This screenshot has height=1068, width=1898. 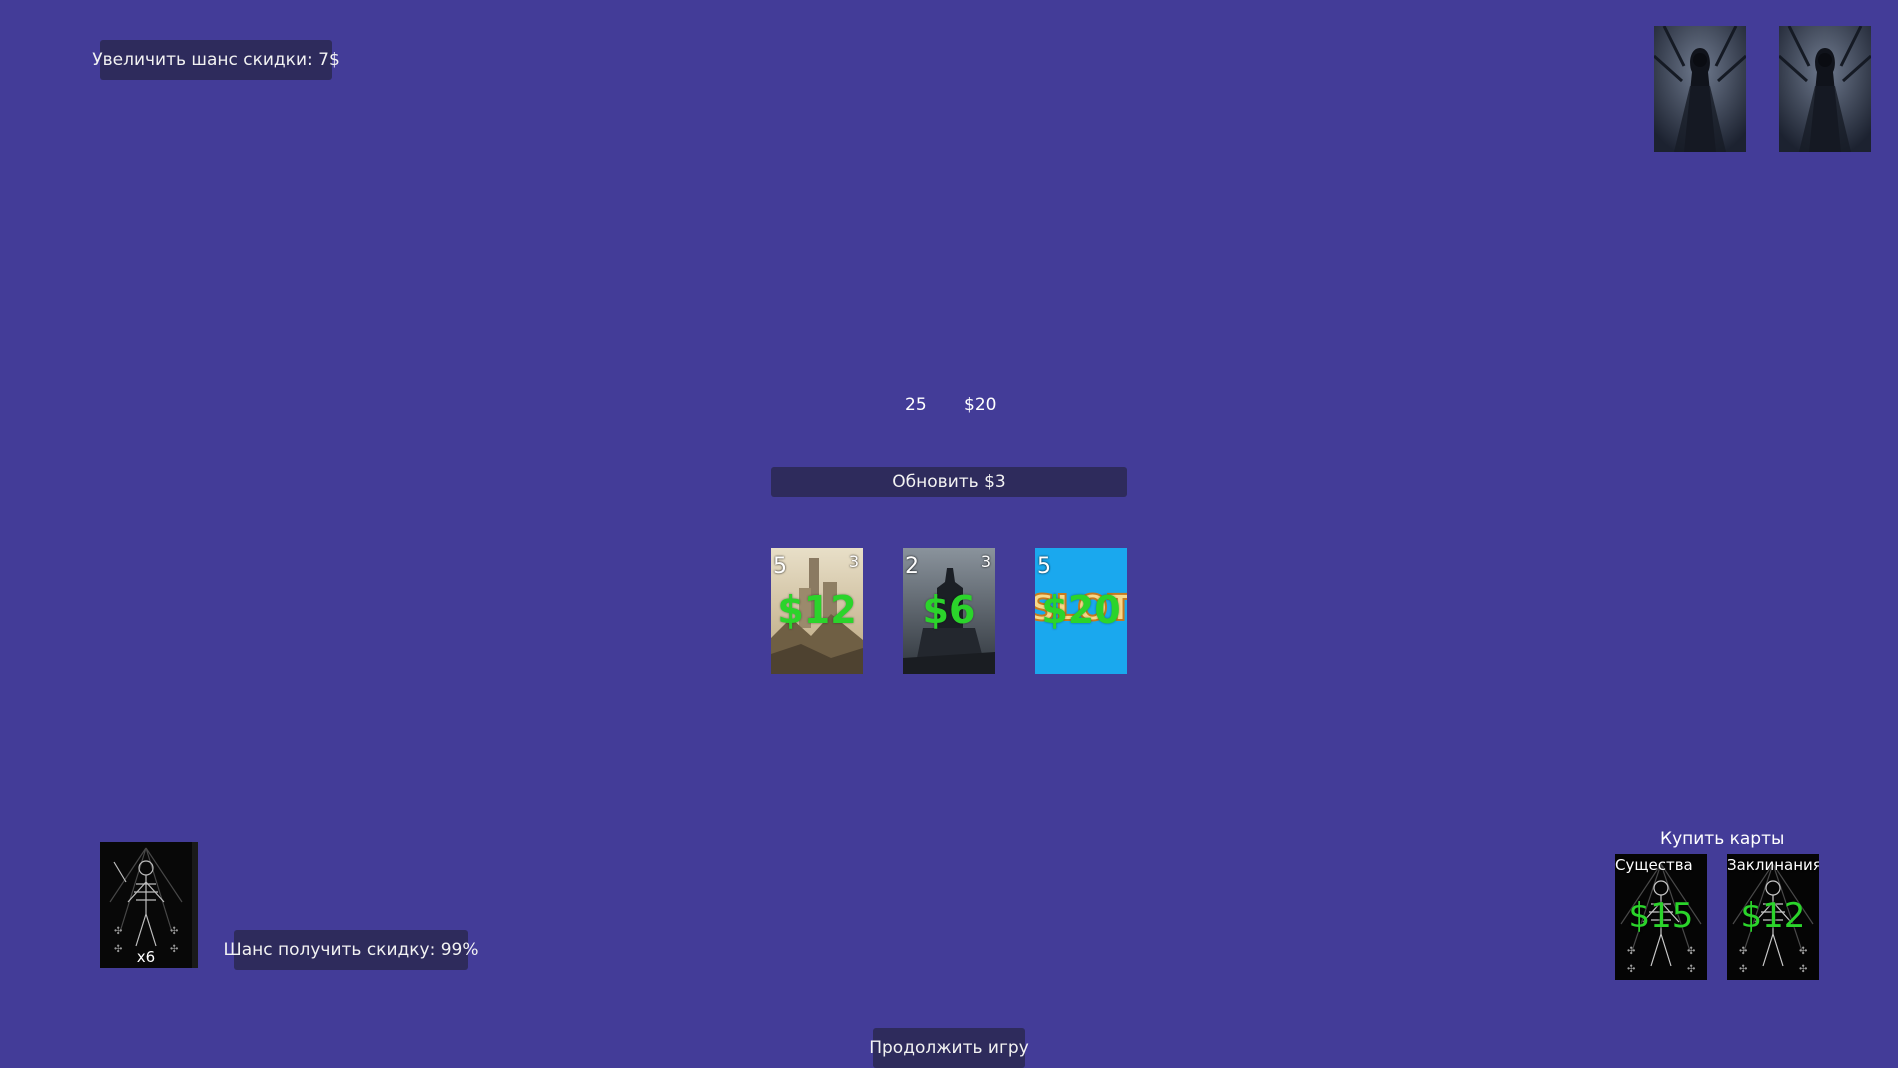 I want to click on pack-price: $15, so click(x=1661, y=916).